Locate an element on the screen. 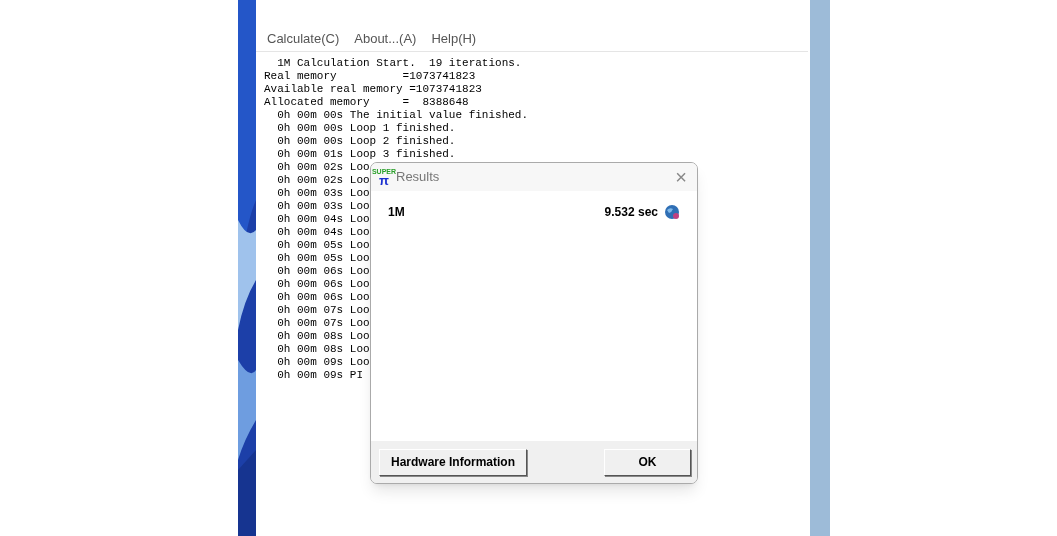  globe-icon is located at coordinates (672, 212).